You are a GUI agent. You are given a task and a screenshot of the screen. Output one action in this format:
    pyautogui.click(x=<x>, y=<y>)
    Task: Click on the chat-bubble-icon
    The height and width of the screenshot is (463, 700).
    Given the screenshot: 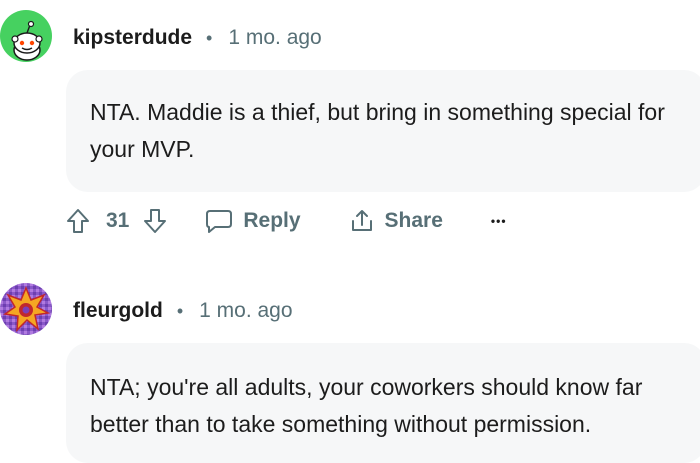 What is the action you would take?
    pyautogui.click(x=219, y=221)
    